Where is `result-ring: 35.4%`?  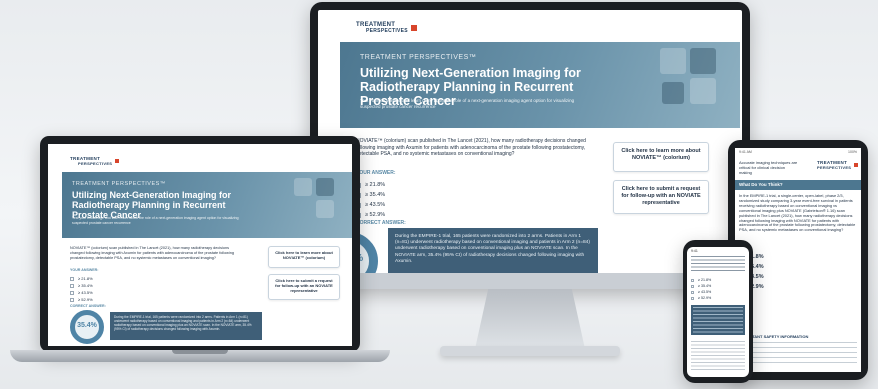 result-ring: 35.4% is located at coordinates (87, 327).